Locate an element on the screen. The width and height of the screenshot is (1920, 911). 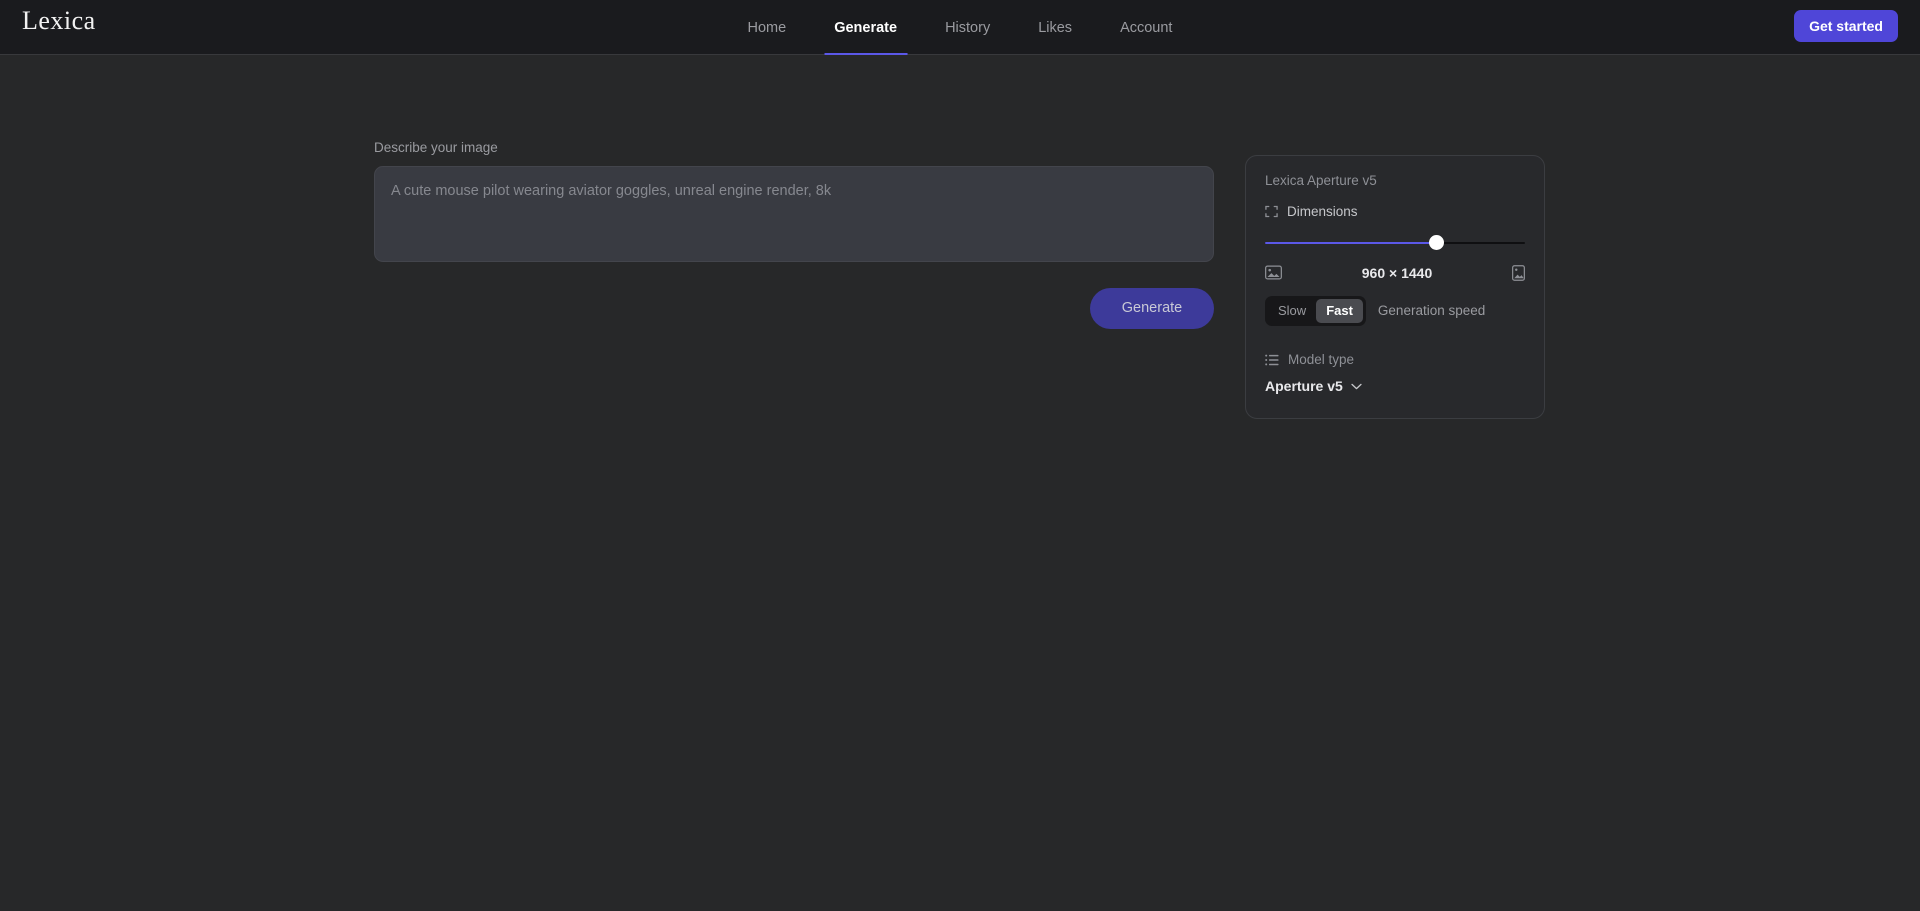
dimensions-header: Dimensions is located at coordinates (1395, 212).